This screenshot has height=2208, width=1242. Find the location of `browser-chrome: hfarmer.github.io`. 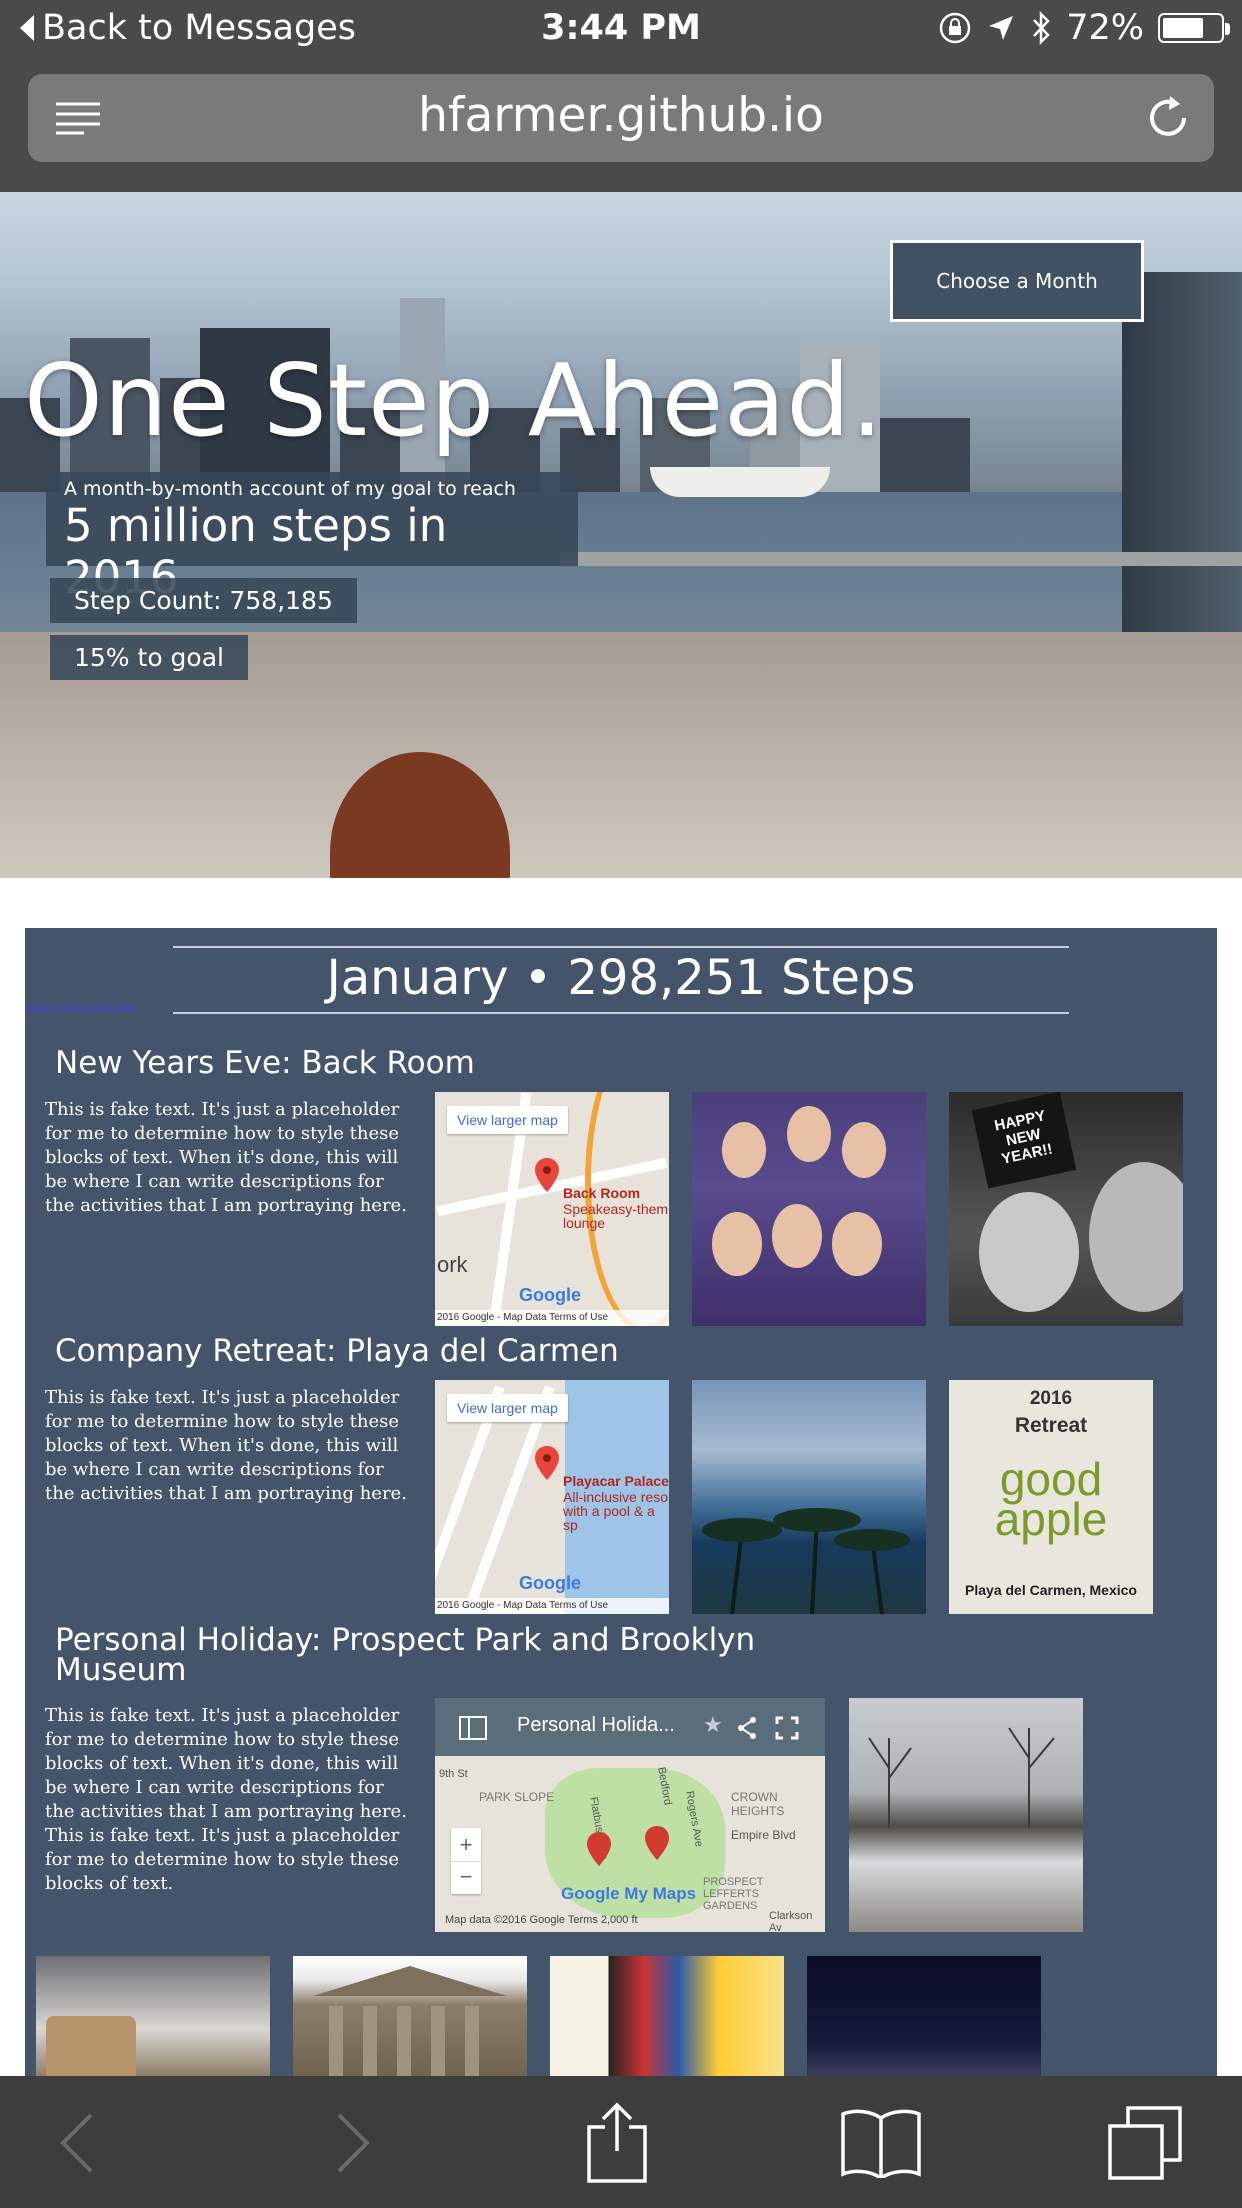

browser-chrome: hfarmer.github.io is located at coordinates (621, 127).